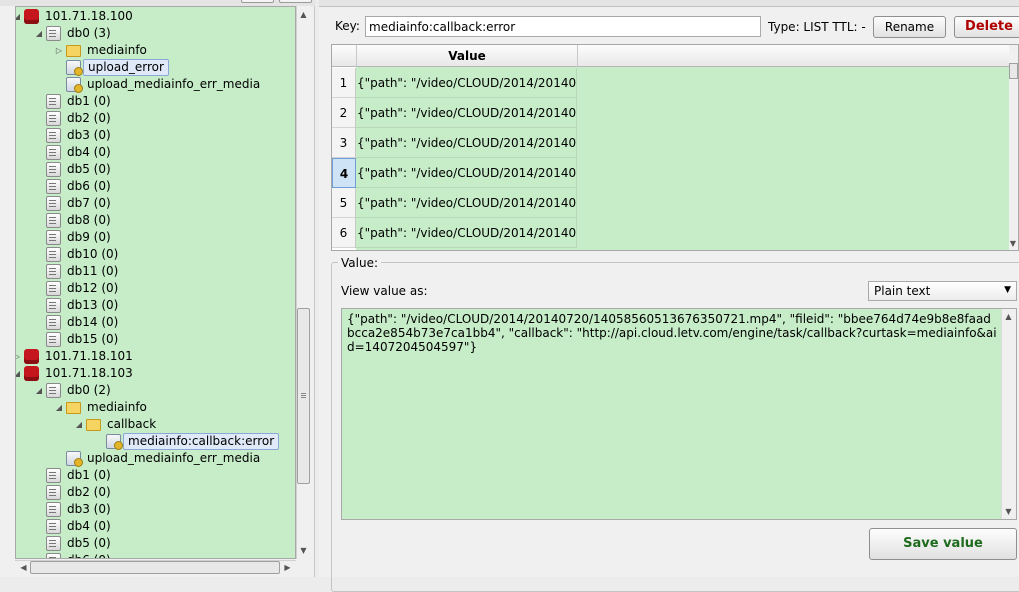  What do you see at coordinates (563, 26) in the screenshot?
I see `key-name-input` at bounding box center [563, 26].